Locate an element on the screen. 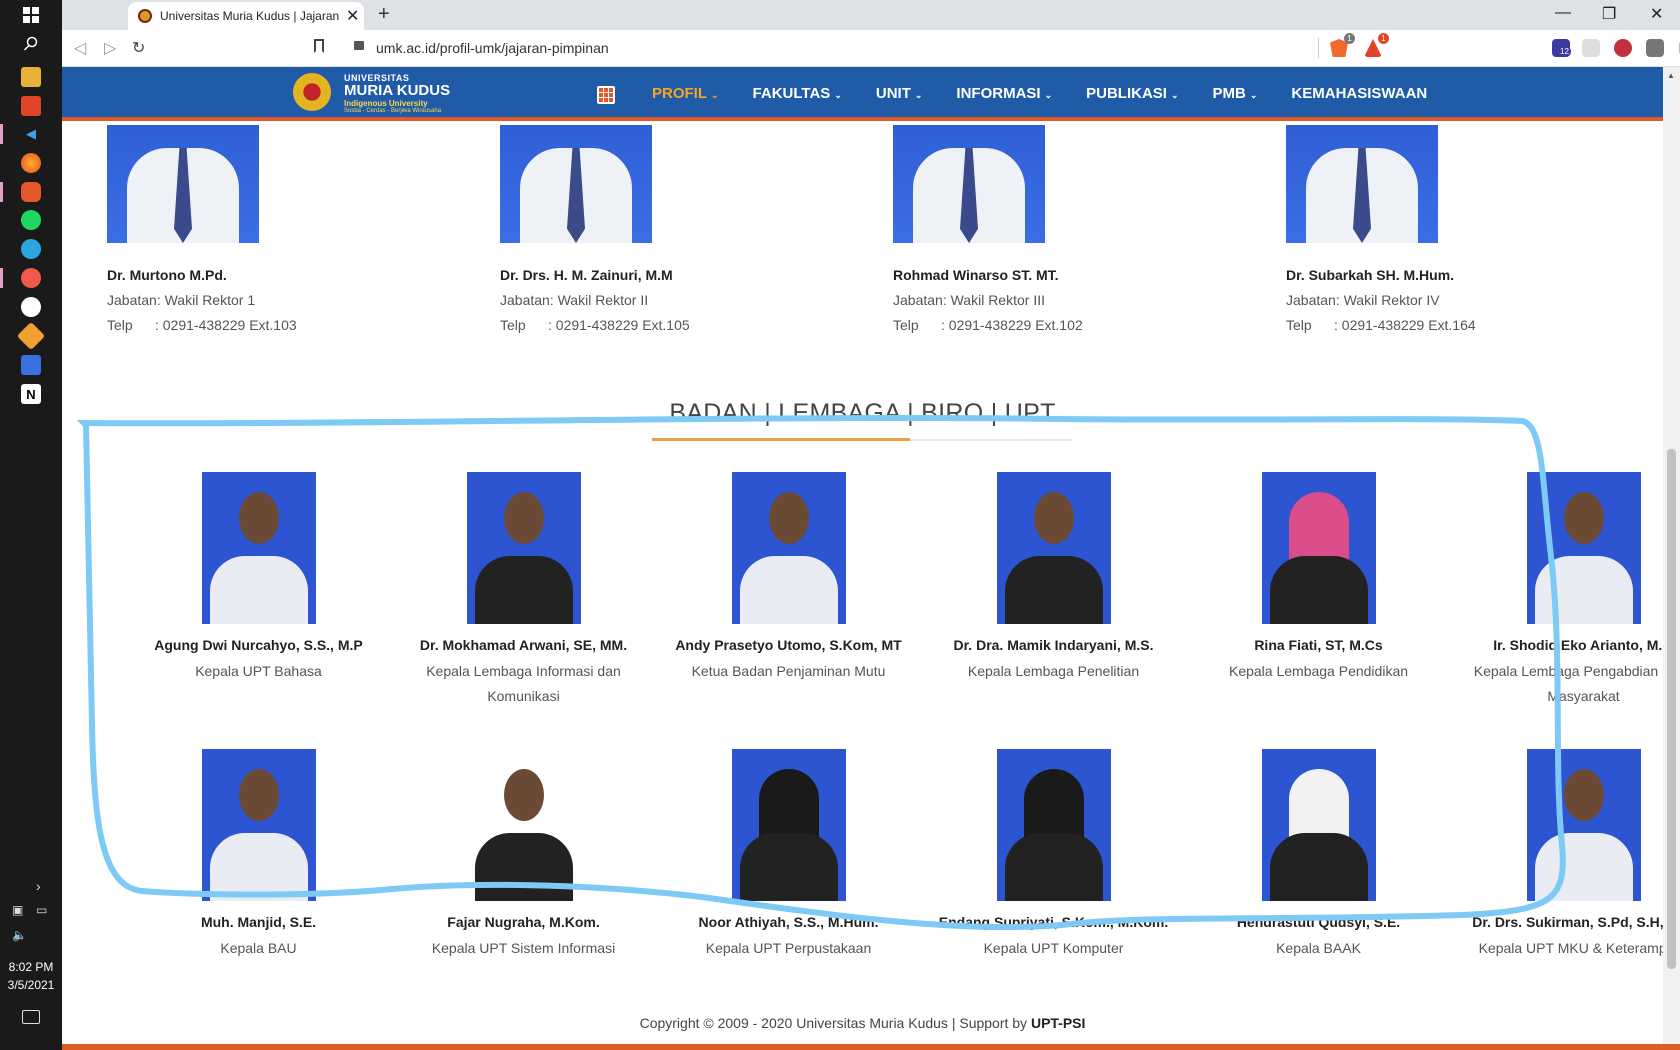 The image size is (1680, 1050). member-name: Noor Athiyah, S.S., M.Hum. is located at coordinates (788, 922).